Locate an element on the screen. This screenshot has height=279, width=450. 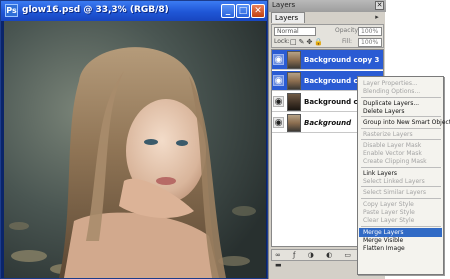
menu-item-delete-layers: Delete Layers is located at coordinates (400, 111).